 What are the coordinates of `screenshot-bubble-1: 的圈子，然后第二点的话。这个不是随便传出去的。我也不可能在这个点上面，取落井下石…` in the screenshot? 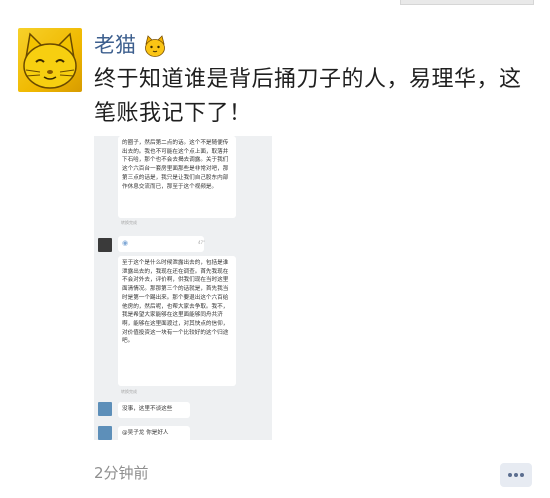 It's located at (177, 177).